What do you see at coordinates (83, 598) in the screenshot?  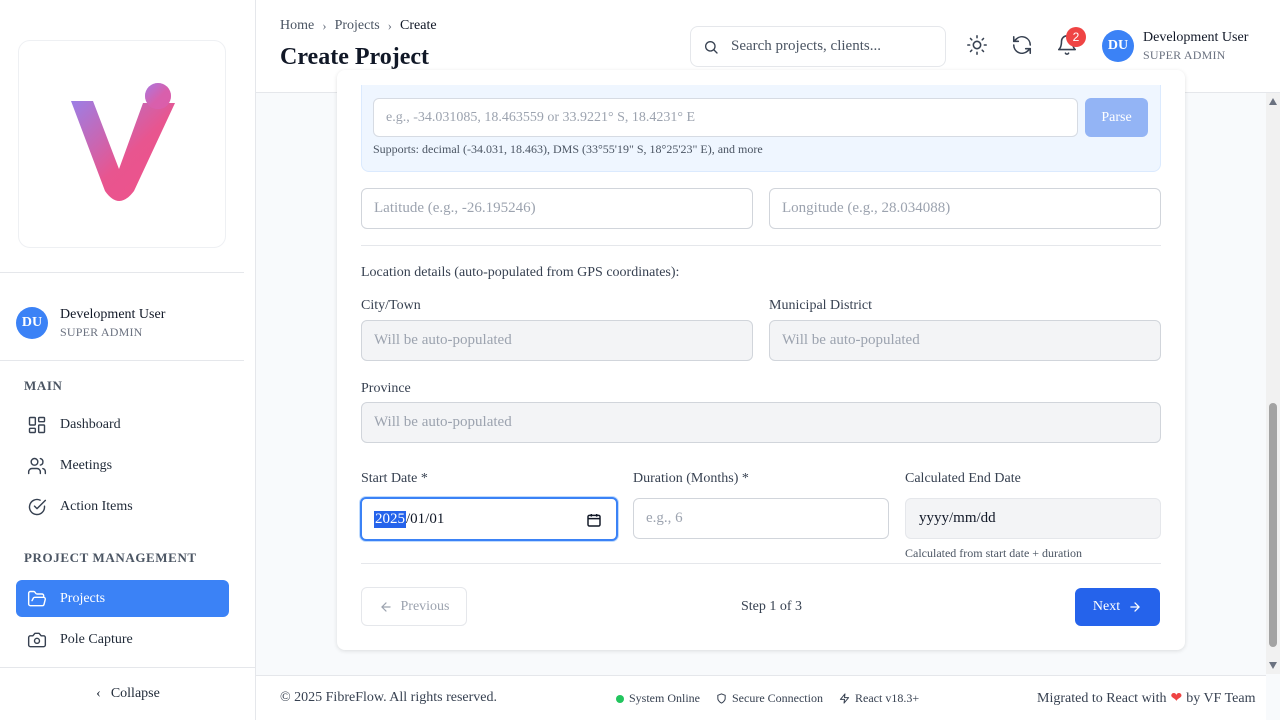 I see `sidebar-item-label: Projects` at bounding box center [83, 598].